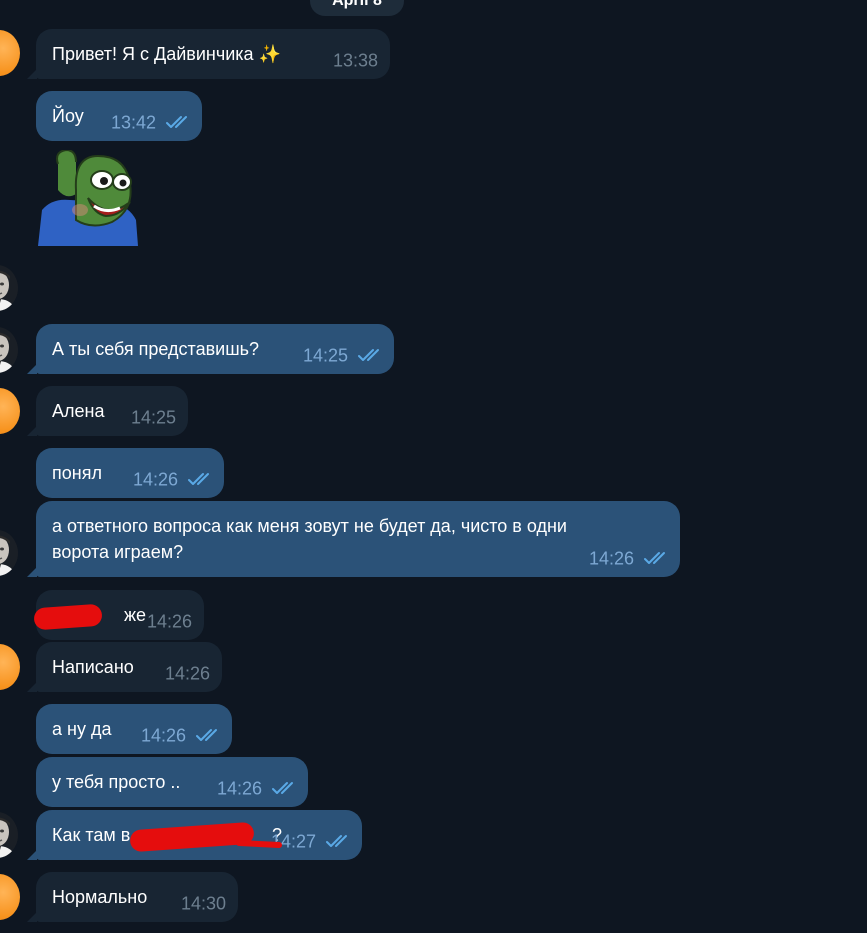 The width and height of the screenshot is (867, 933). What do you see at coordinates (68, 116) in the screenshot?
I see `message-text: Йоу` at bounding box center [68, 116].